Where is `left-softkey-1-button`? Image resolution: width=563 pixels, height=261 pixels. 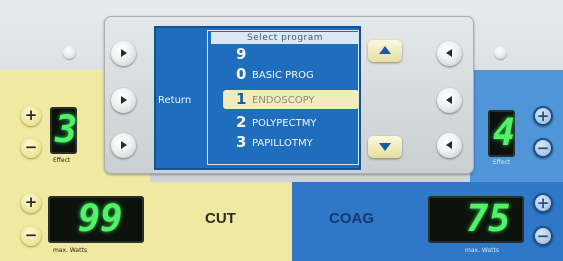
left-softkey-1-button is located at coordinates (123, 53).